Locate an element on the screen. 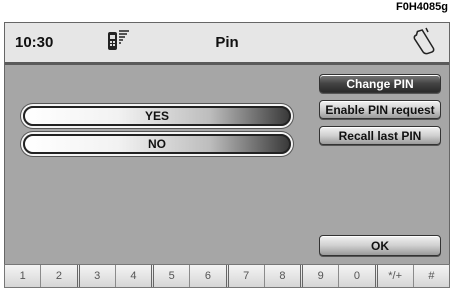 The image size is (452, 292). keypad-key-3: 3 is located at coordinates (97, 276).